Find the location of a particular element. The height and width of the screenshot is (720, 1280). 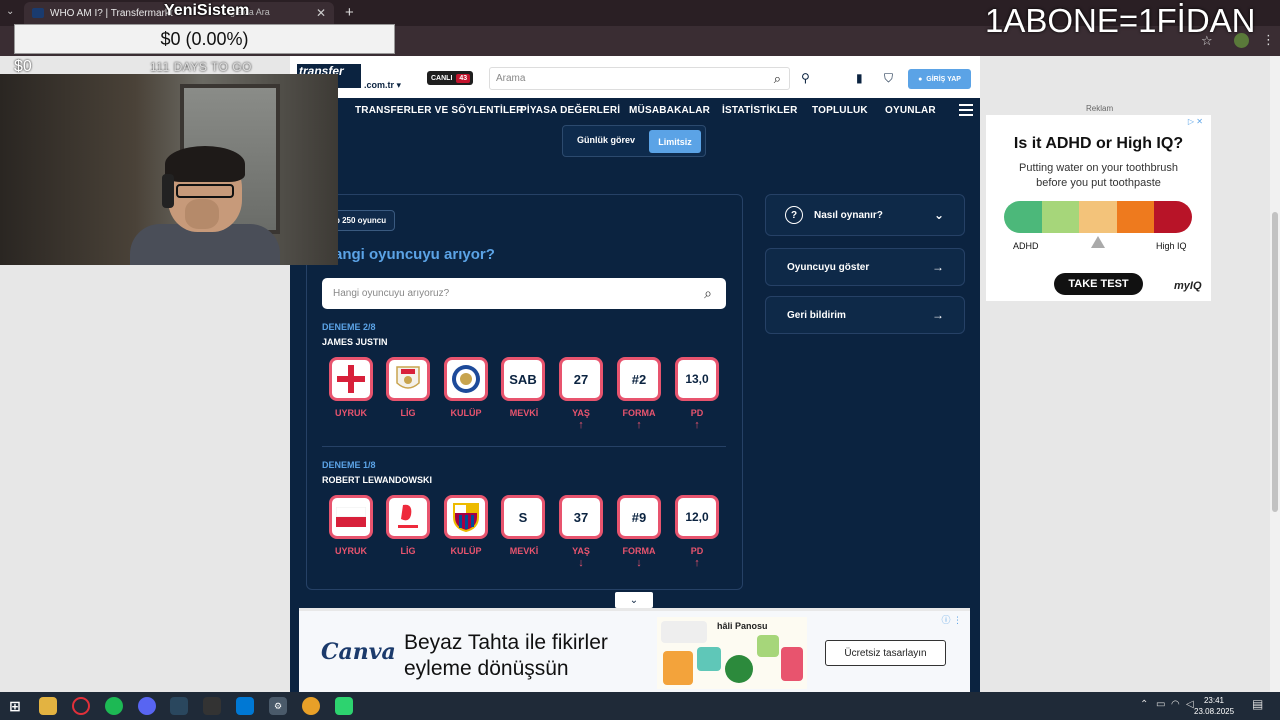

shield-icon: ⛉ is located at coordinates (888, 78).